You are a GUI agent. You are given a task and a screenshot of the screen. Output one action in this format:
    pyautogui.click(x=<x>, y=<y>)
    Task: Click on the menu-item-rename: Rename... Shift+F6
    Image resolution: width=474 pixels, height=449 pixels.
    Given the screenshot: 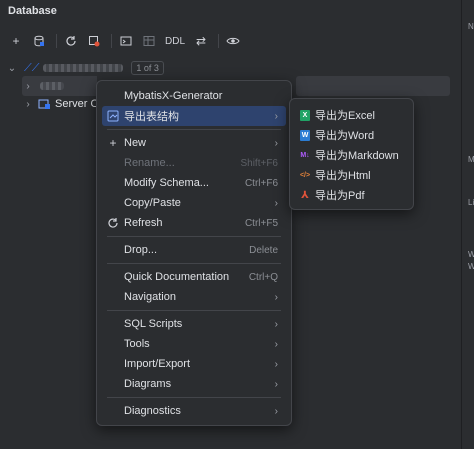 What is the action you would take?
    pyautogui.click(x=194, y=163)
    